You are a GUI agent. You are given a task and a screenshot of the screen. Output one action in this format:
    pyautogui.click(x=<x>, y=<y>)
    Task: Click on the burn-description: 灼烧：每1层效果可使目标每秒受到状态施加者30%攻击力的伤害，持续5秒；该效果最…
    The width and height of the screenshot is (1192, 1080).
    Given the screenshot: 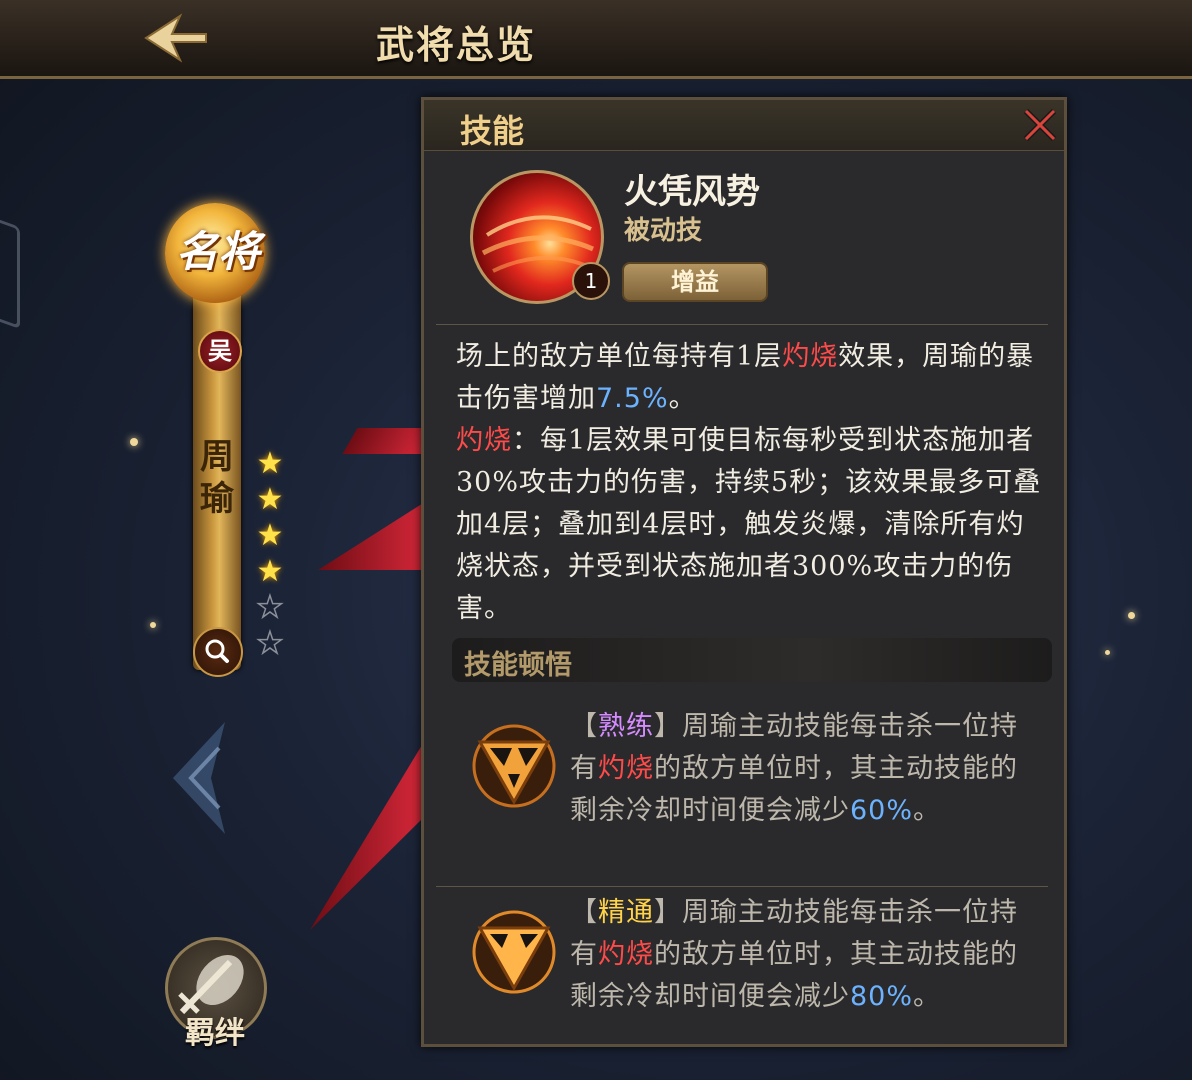 What is the action you would take?
    pyautogui.click(x=751, y=525)
    